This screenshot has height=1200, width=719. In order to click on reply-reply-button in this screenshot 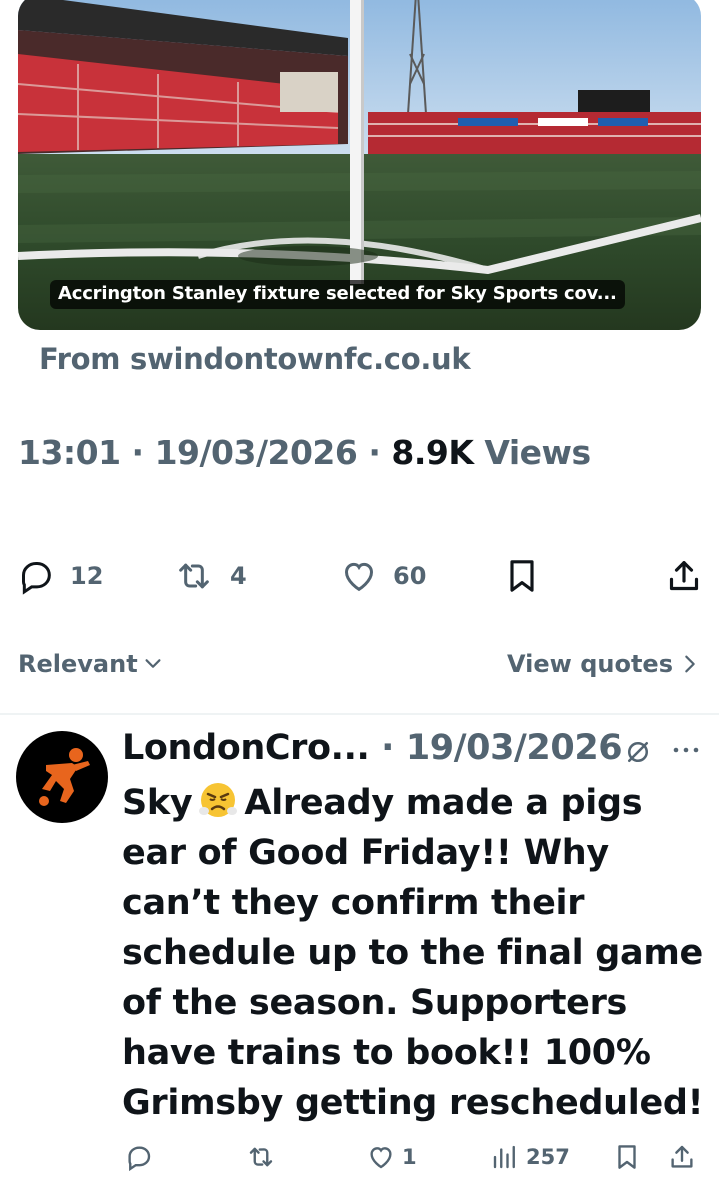, I will do `click(139, 1157)`.